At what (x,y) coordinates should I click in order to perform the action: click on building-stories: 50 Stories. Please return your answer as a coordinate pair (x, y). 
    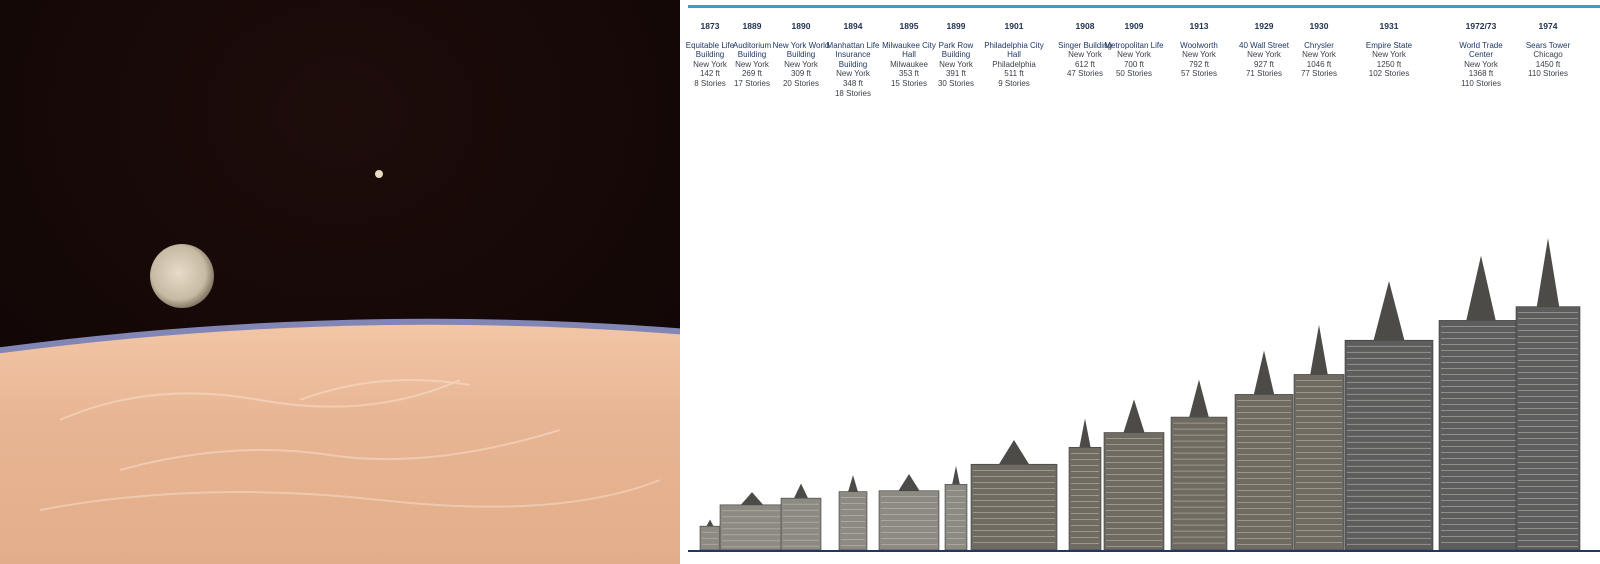
    Looking at the image, I should click on (1134, 74).